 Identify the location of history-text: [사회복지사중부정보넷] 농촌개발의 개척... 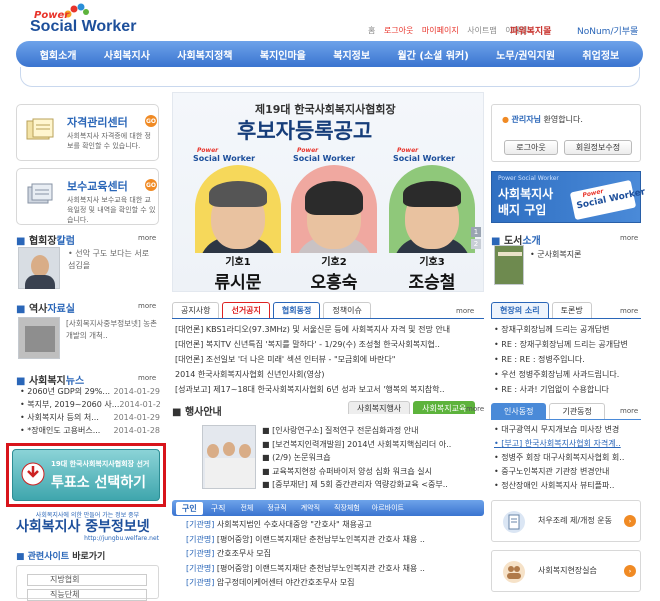
(112, 330).